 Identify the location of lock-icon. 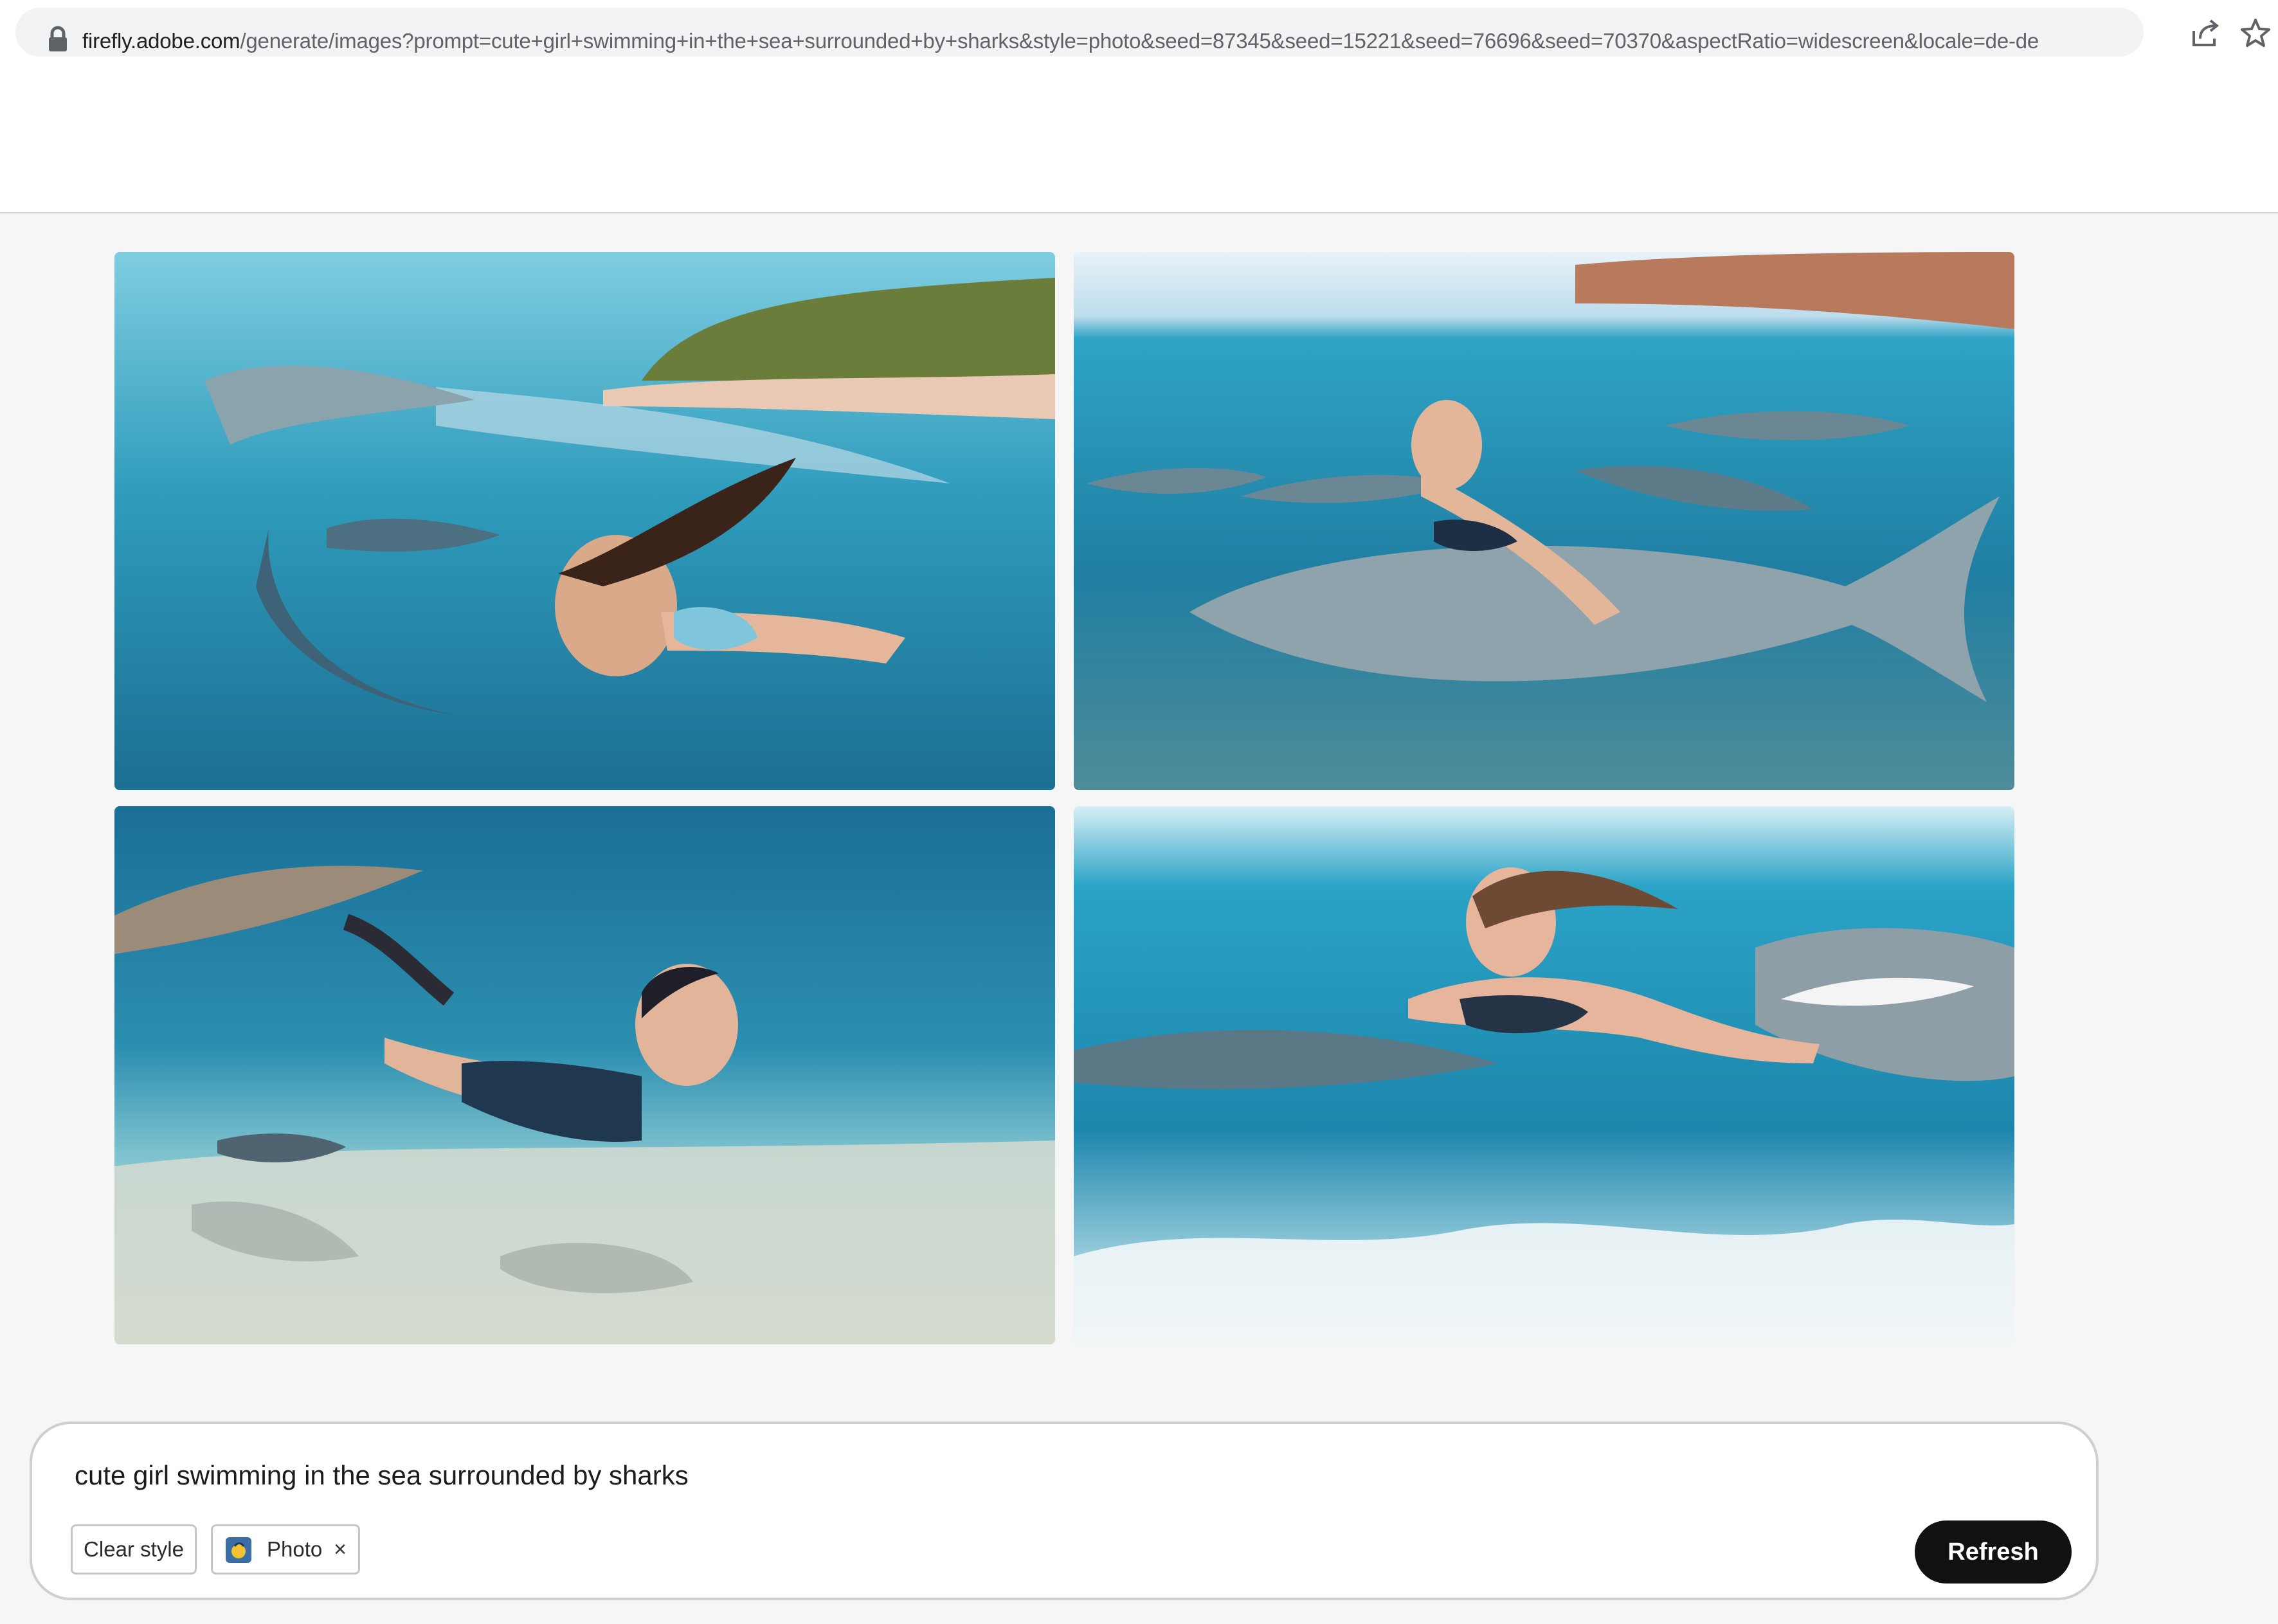
(58, 39).